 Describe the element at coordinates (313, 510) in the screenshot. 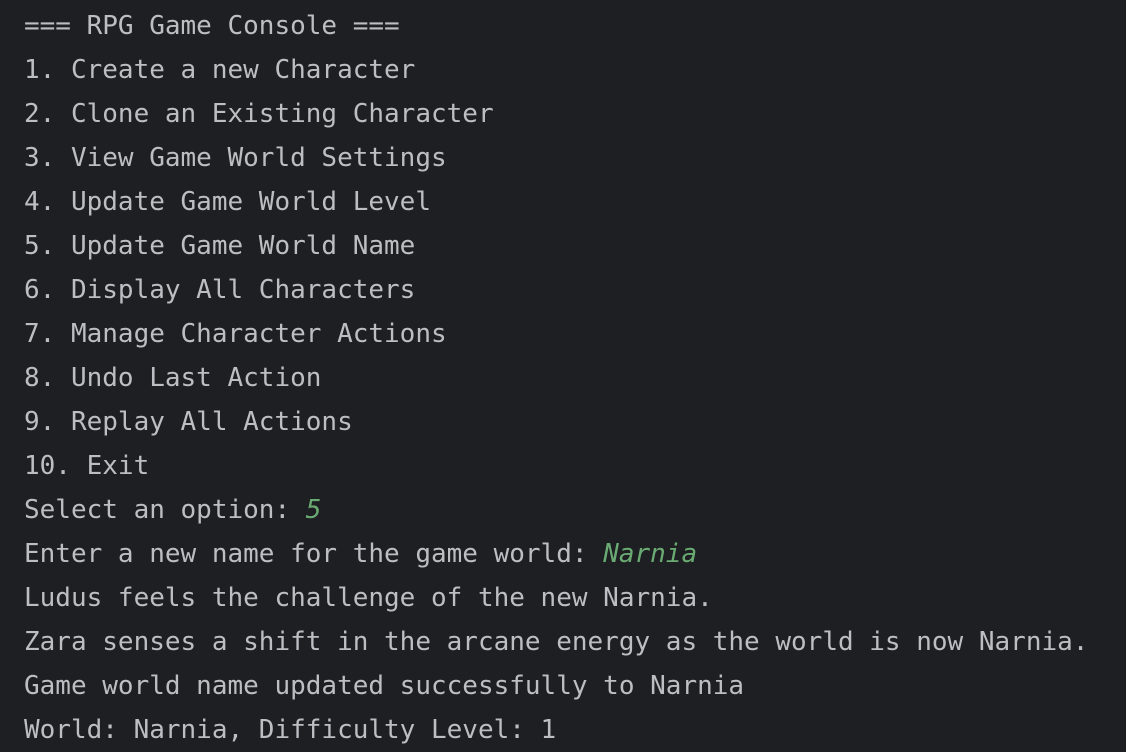

I see `select-option-input: 5` at that location.